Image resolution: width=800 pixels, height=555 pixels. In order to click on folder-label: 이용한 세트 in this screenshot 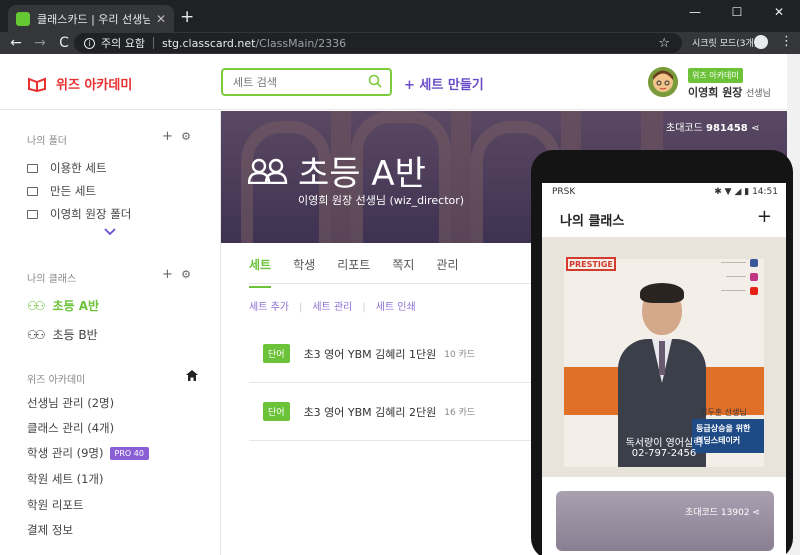, I will do `click(78, 168)`.